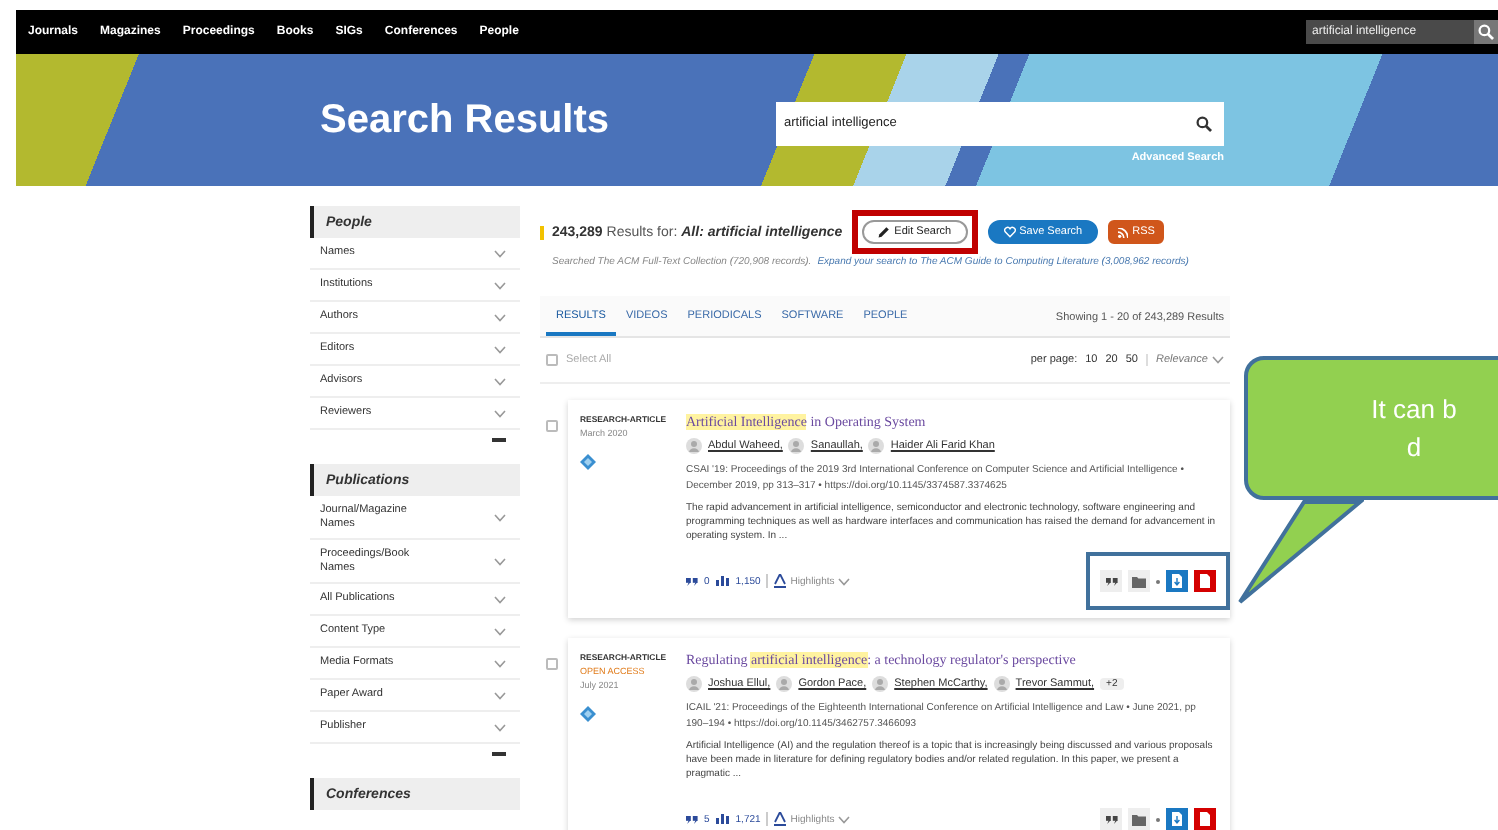 This screenshot has height=830, width=1498. I want to click on callout-text: d, so click(1414, 447).